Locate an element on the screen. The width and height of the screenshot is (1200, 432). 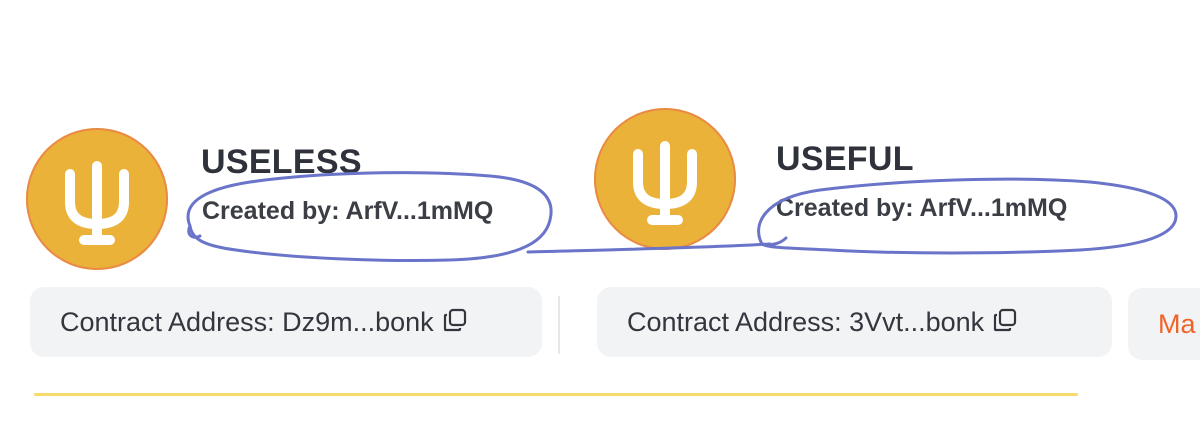
token-avatar-useful is located at coordinates (665, 179).